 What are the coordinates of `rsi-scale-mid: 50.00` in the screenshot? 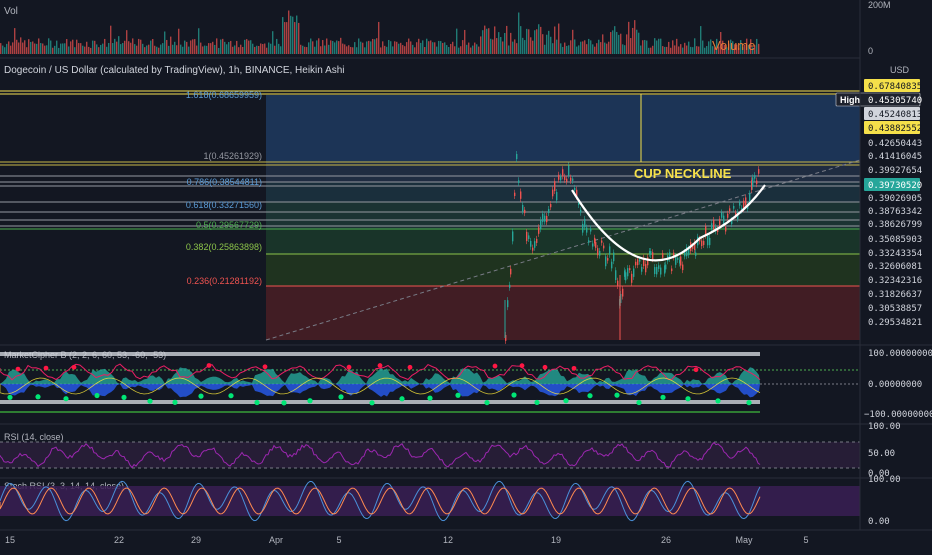 It's located at (881, 454).